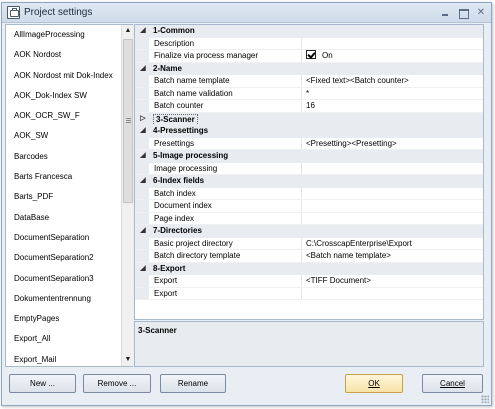 The image size is (495, 409). Describe the element at coordinates (318, 56) in the screenshot. I see `property-value: On` at that location.